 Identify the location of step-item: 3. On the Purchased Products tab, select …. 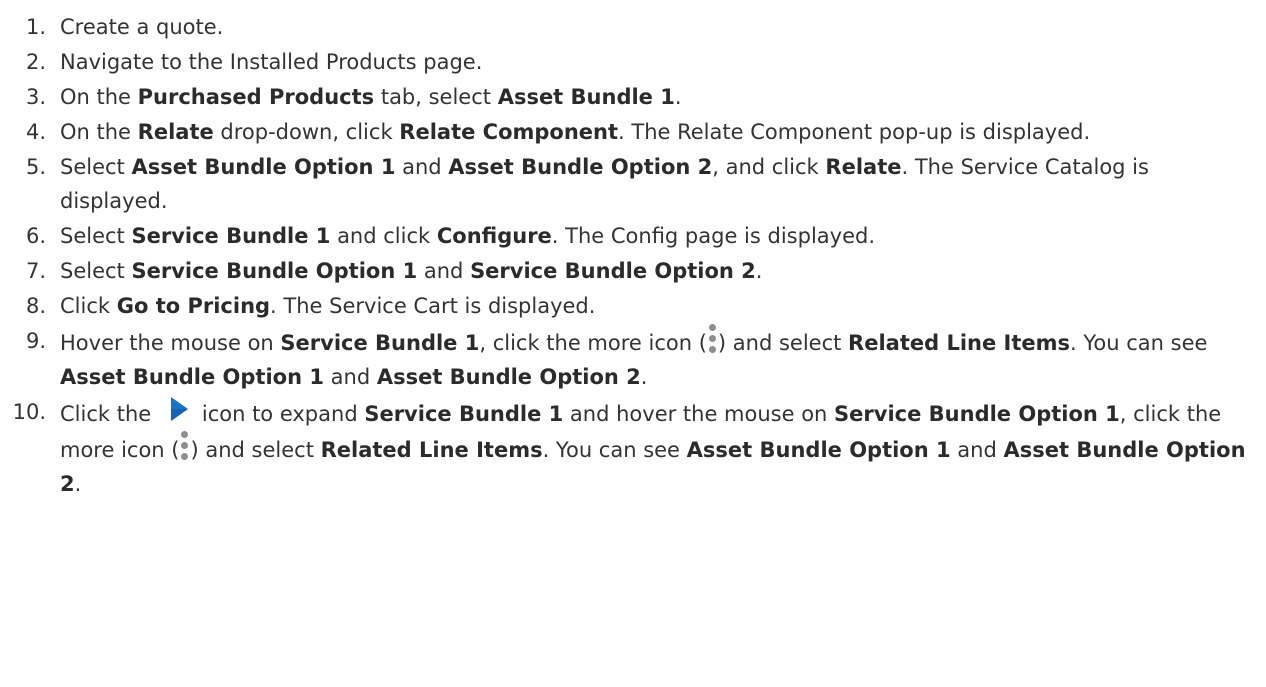
(633, 97).